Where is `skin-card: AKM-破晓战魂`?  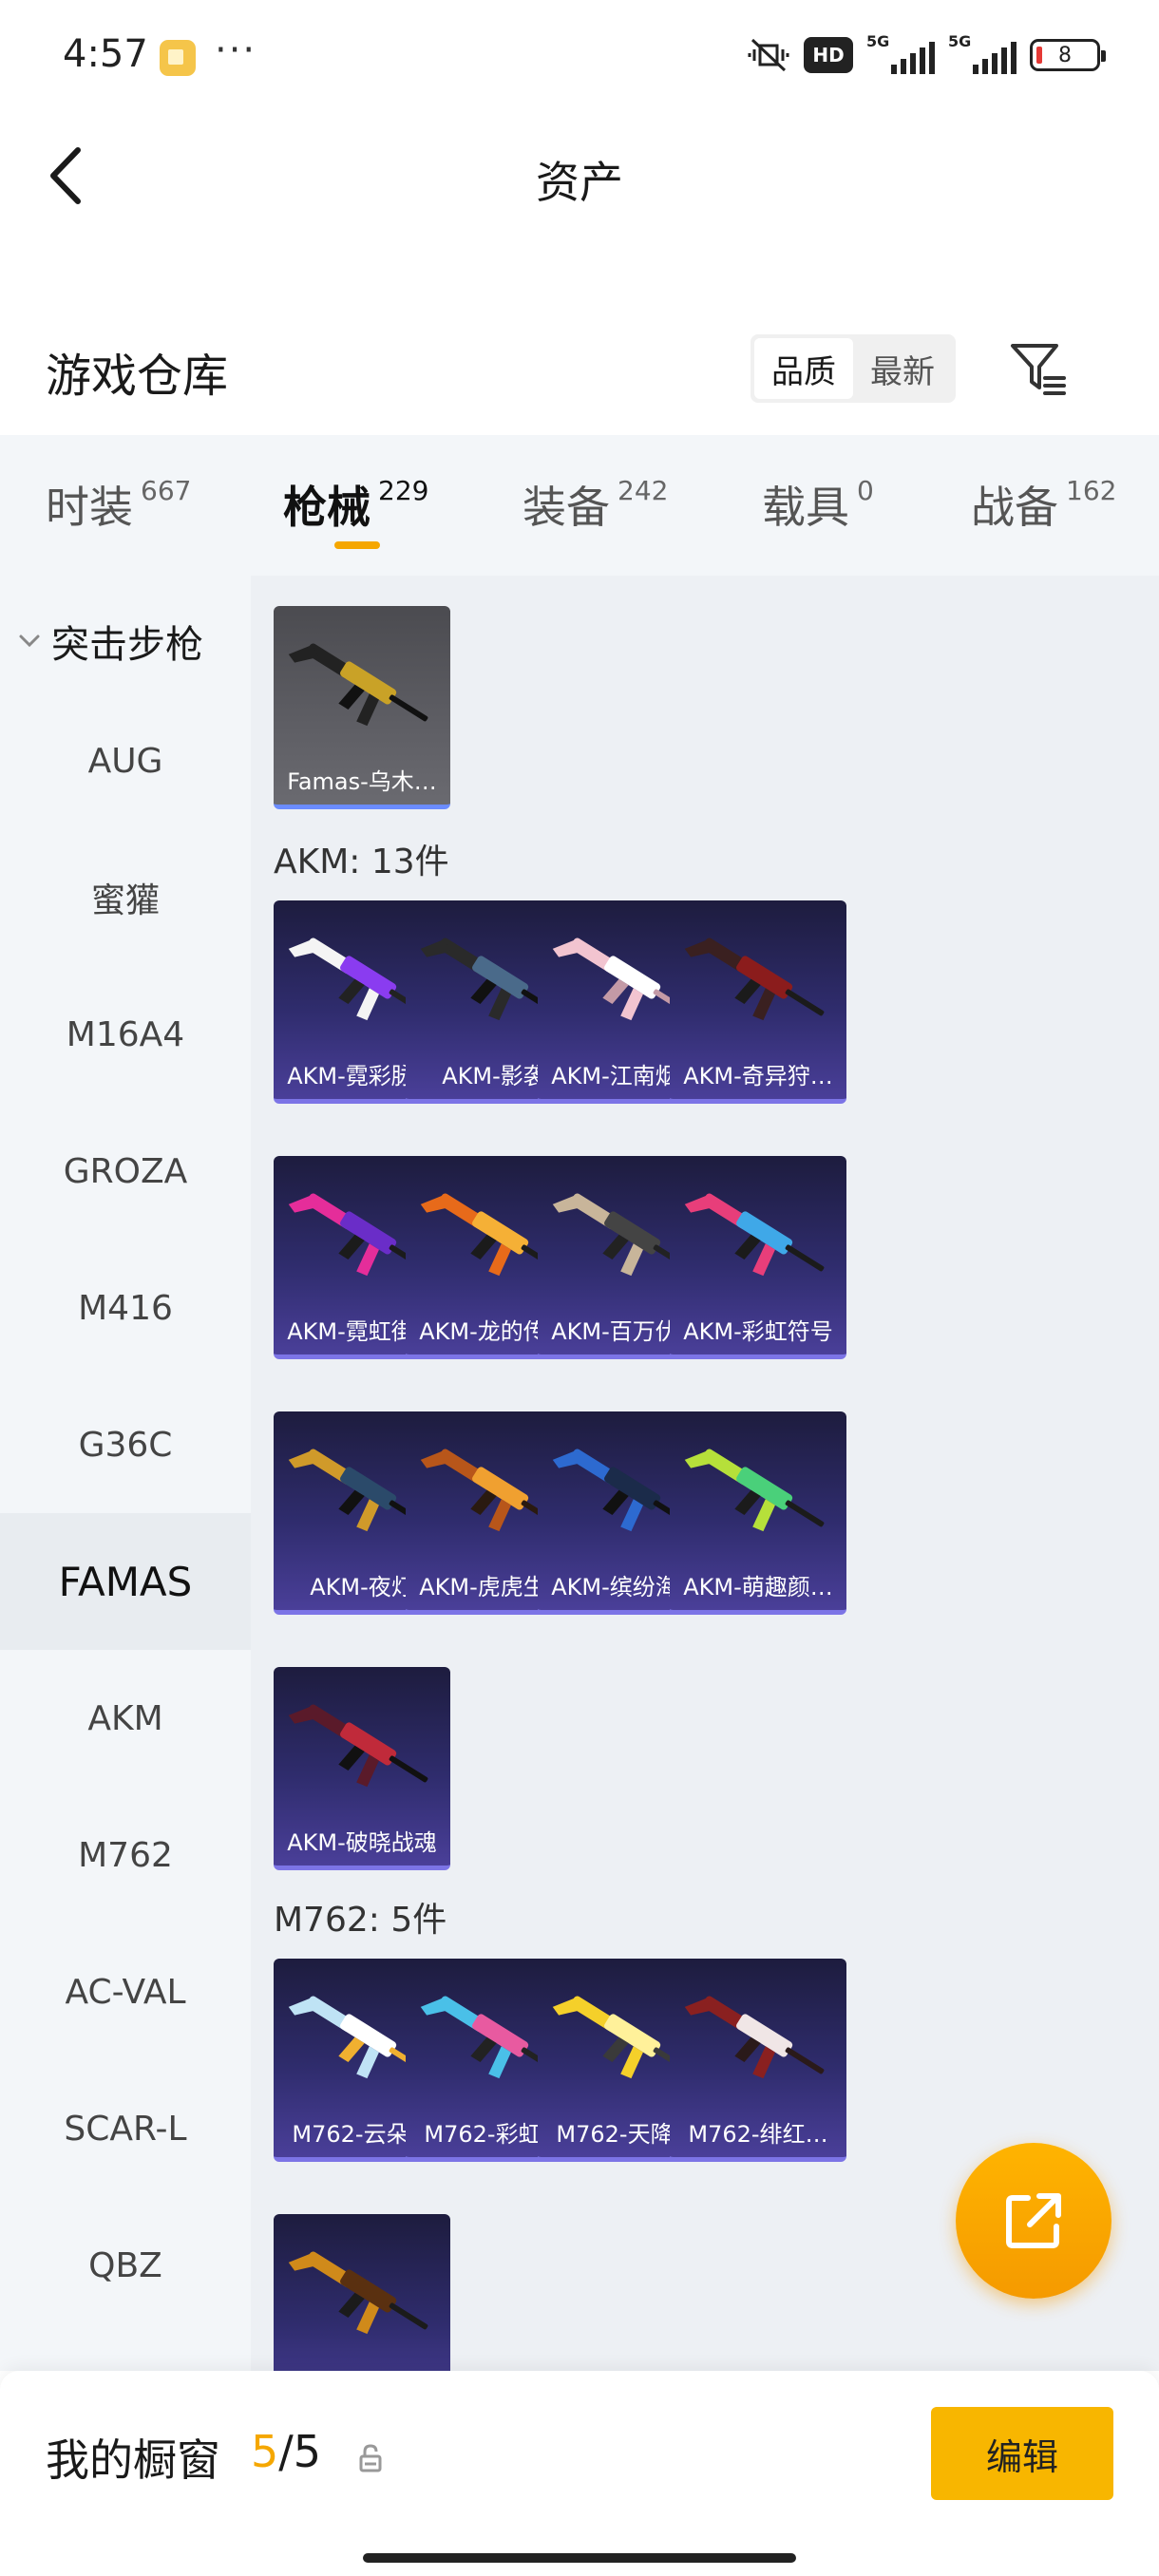
skin-card: AKM-破晓战魂 is located at coordinates (362, 1768).